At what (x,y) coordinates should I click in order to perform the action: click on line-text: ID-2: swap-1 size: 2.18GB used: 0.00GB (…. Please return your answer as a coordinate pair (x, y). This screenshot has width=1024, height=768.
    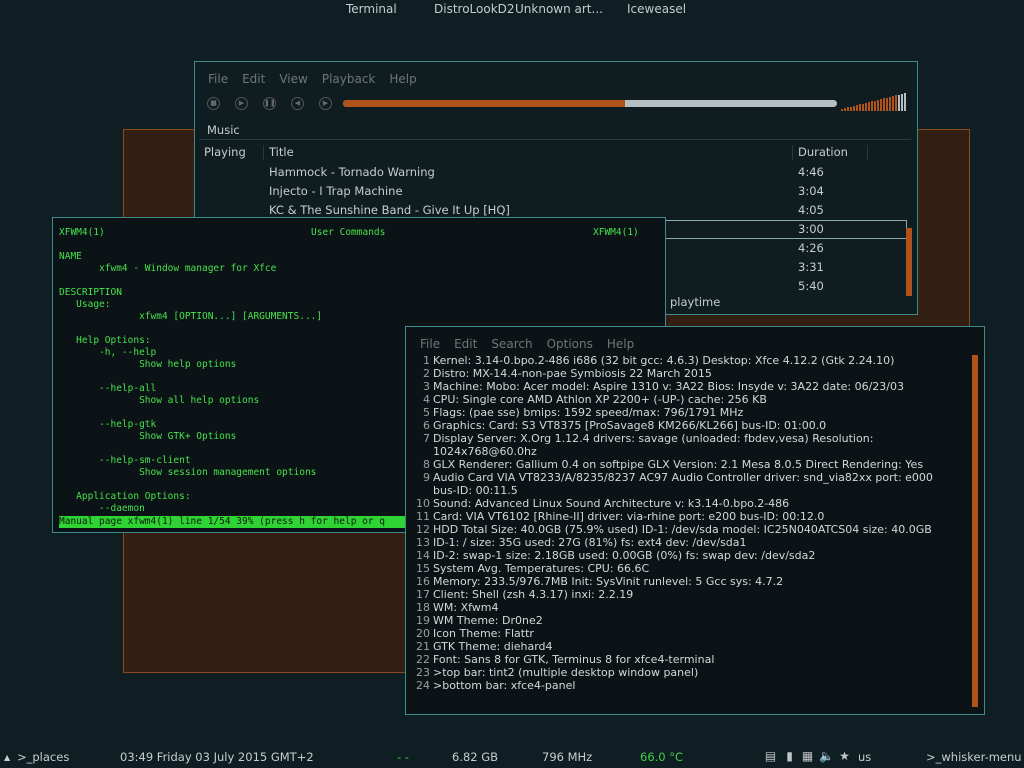
    Looking at the image, I should click on (624, 555).